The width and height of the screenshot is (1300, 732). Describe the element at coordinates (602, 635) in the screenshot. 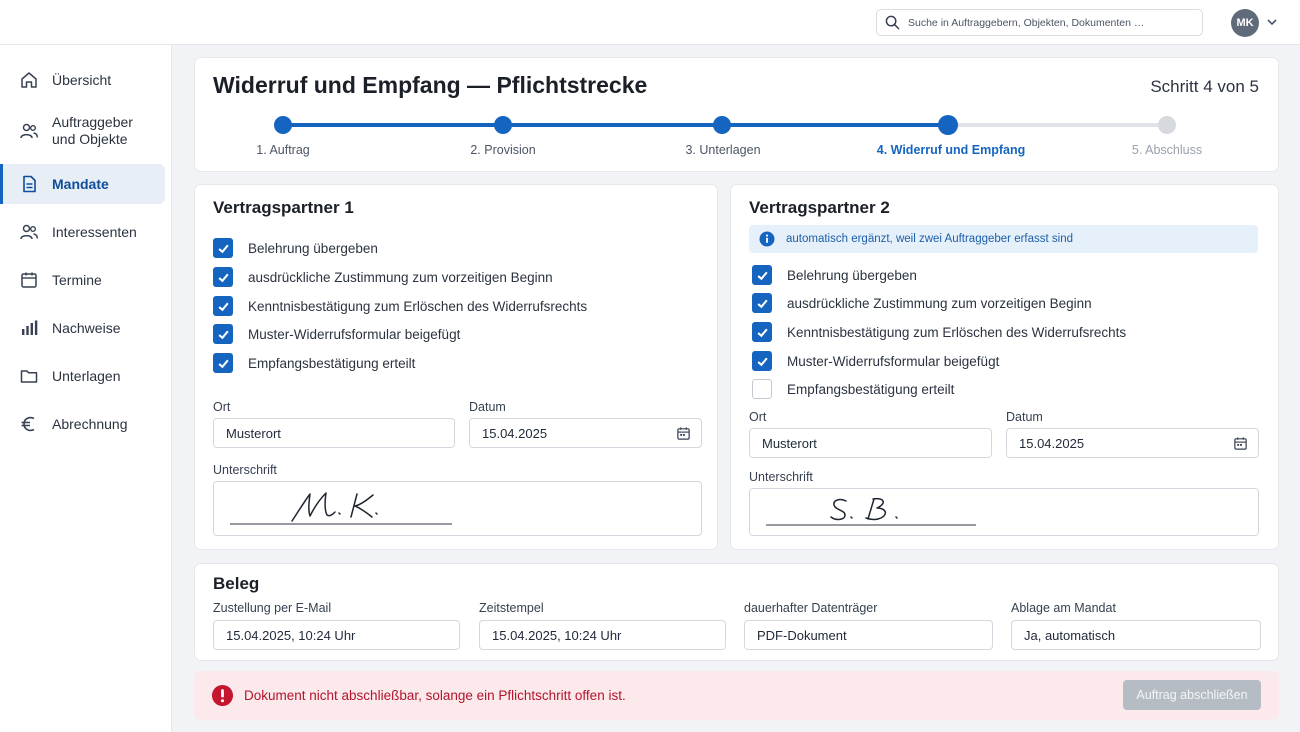

I see `zeitstempel-field: 15.04.2025, 10:24 Uhr` at that location.